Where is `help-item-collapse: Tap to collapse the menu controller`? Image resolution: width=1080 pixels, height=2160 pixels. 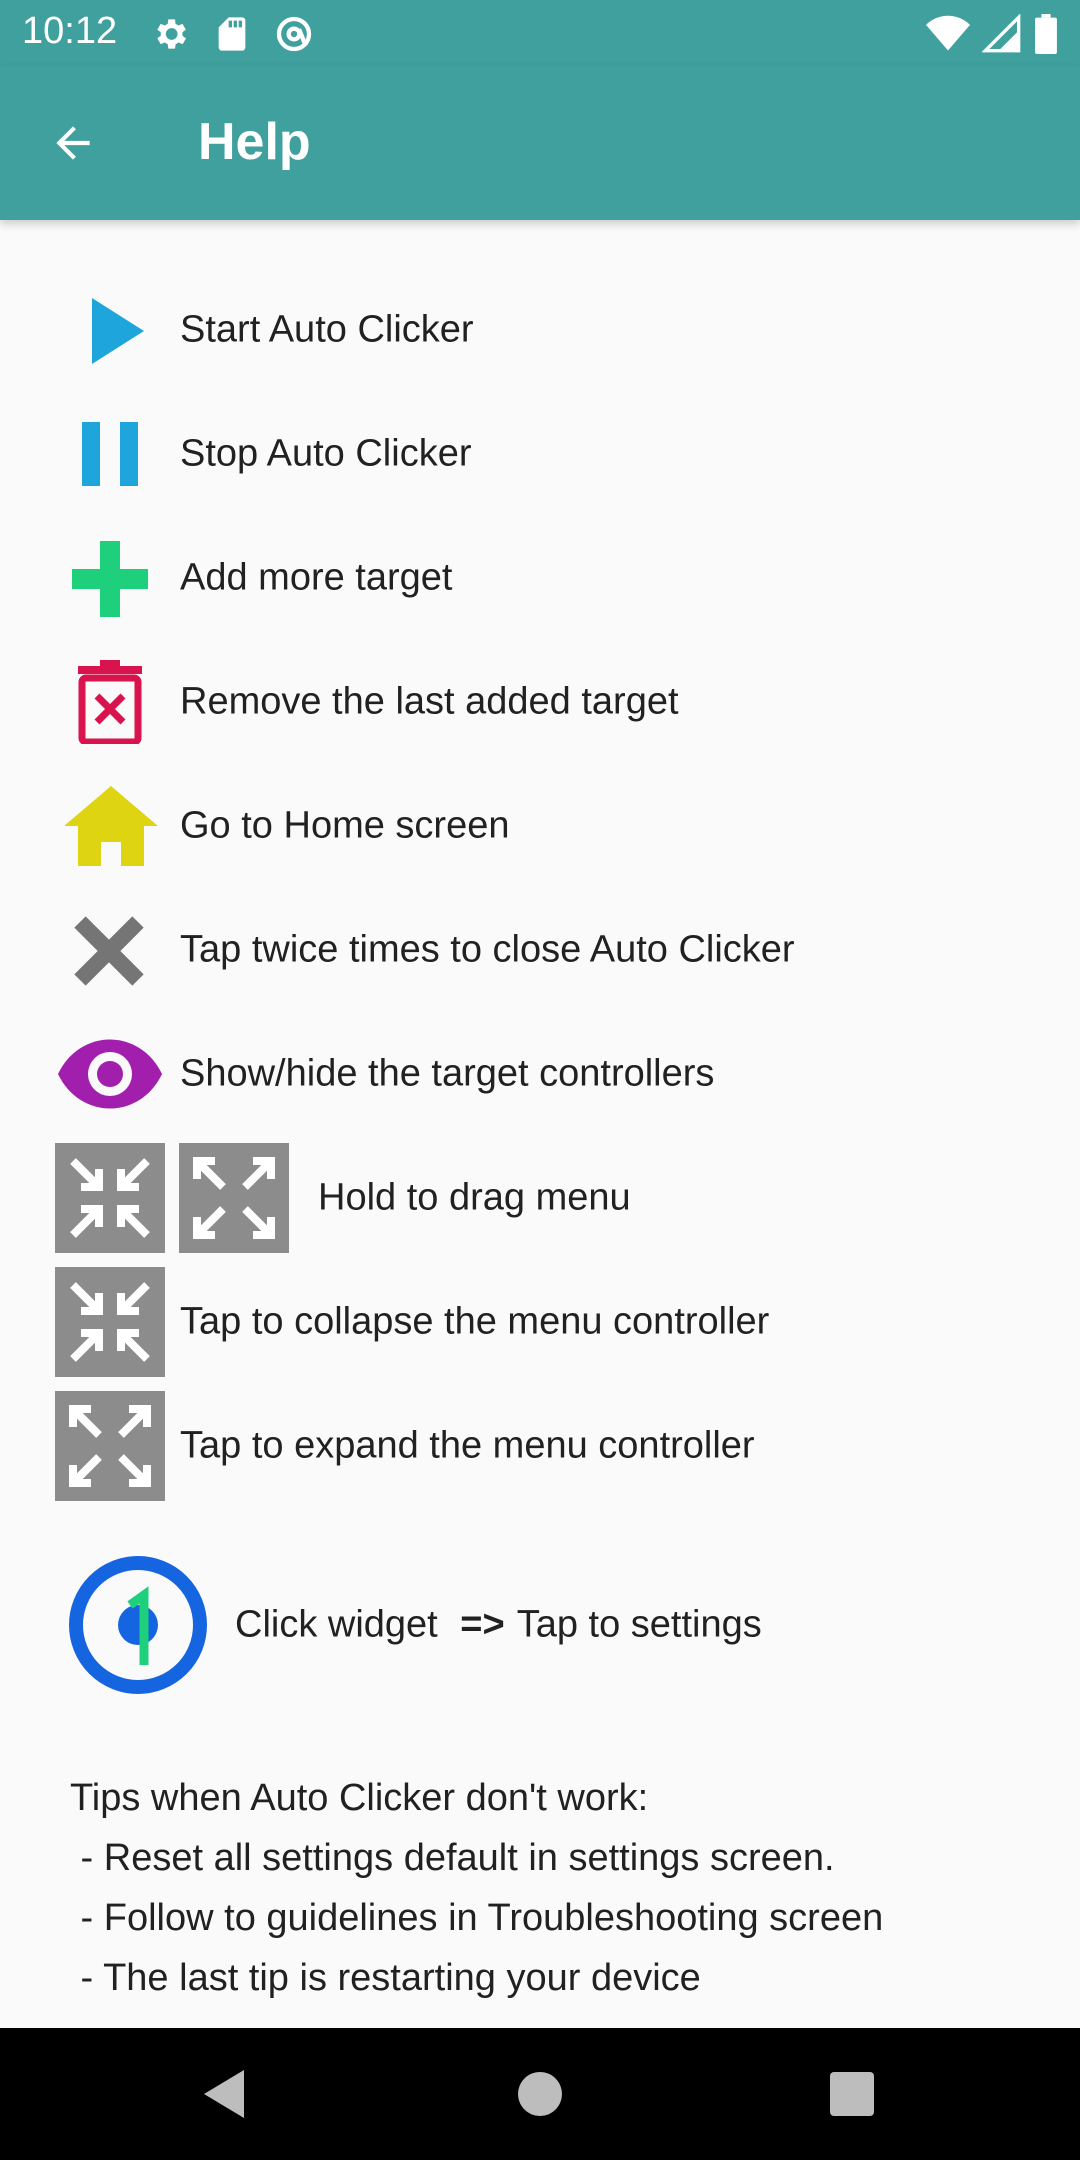 help-item-collapse: Tap to collapse the menu controller is located at coordinates (540, 1322).